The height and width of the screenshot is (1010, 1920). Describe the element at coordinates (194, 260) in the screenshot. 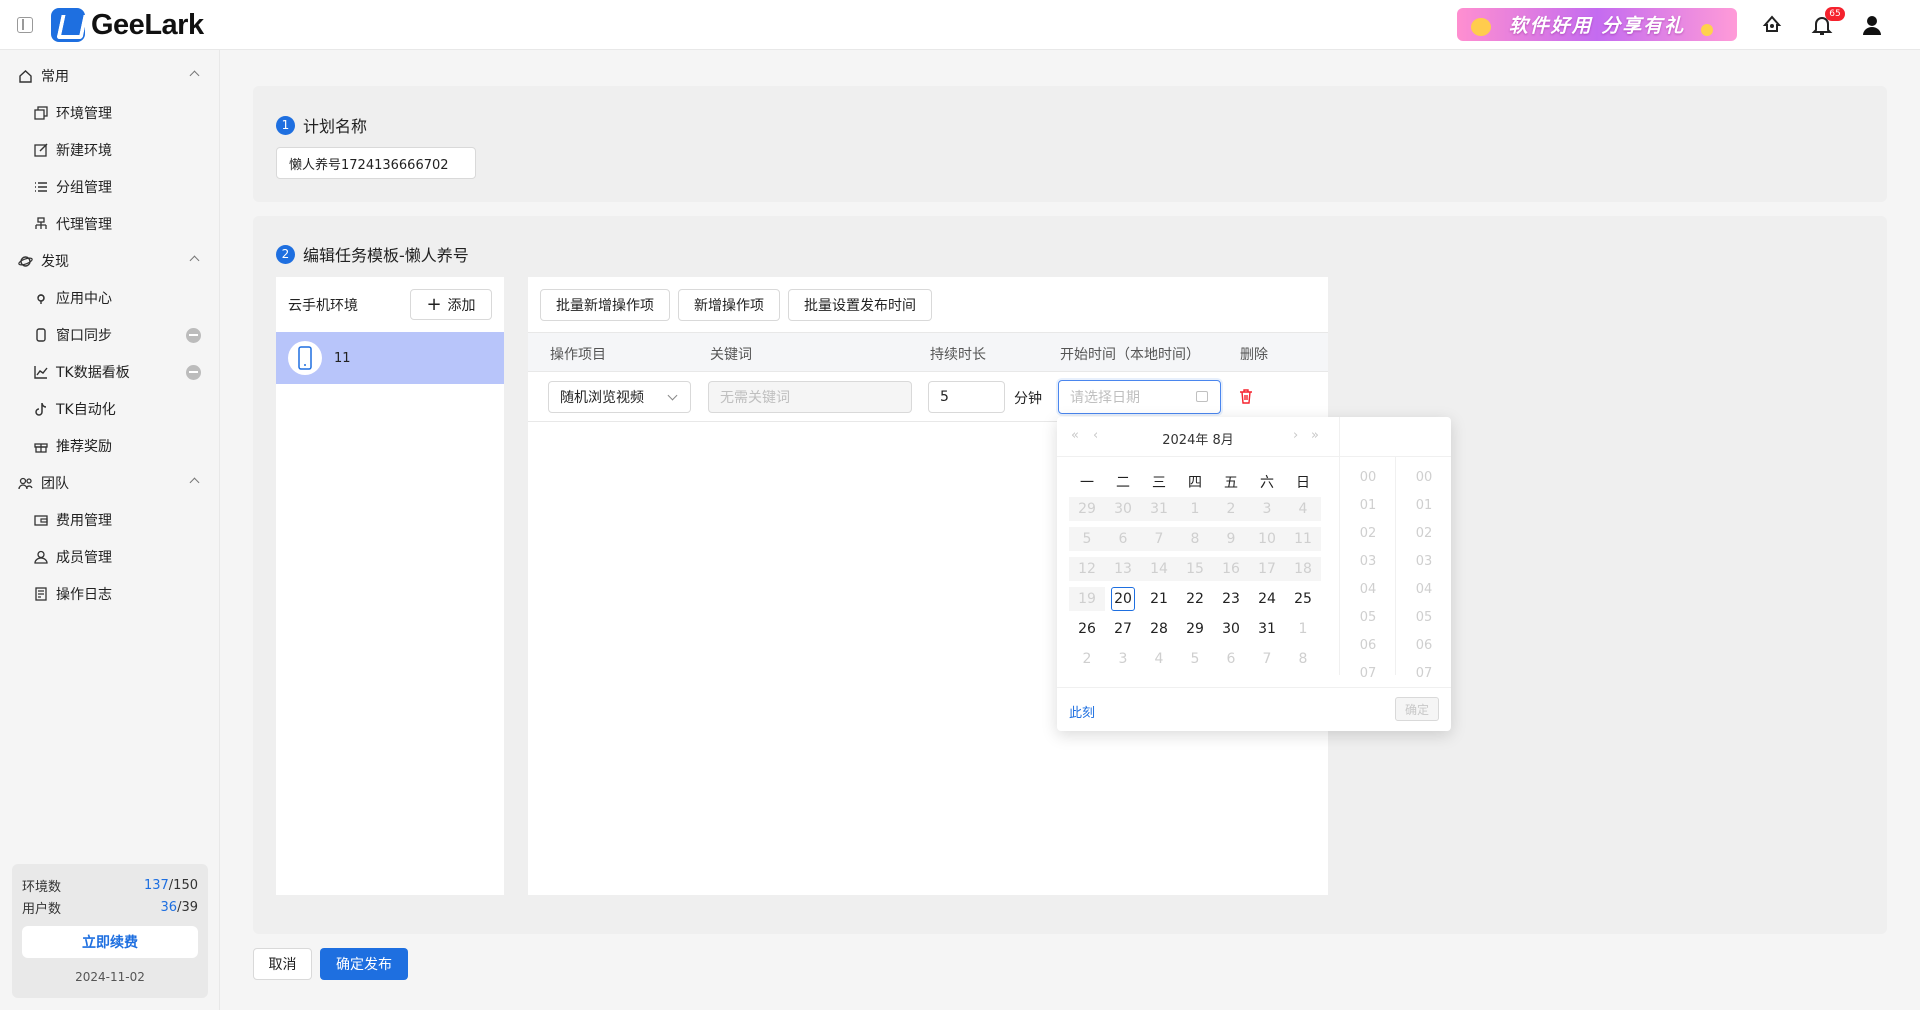

I see `chevron-up-icon` at that location.